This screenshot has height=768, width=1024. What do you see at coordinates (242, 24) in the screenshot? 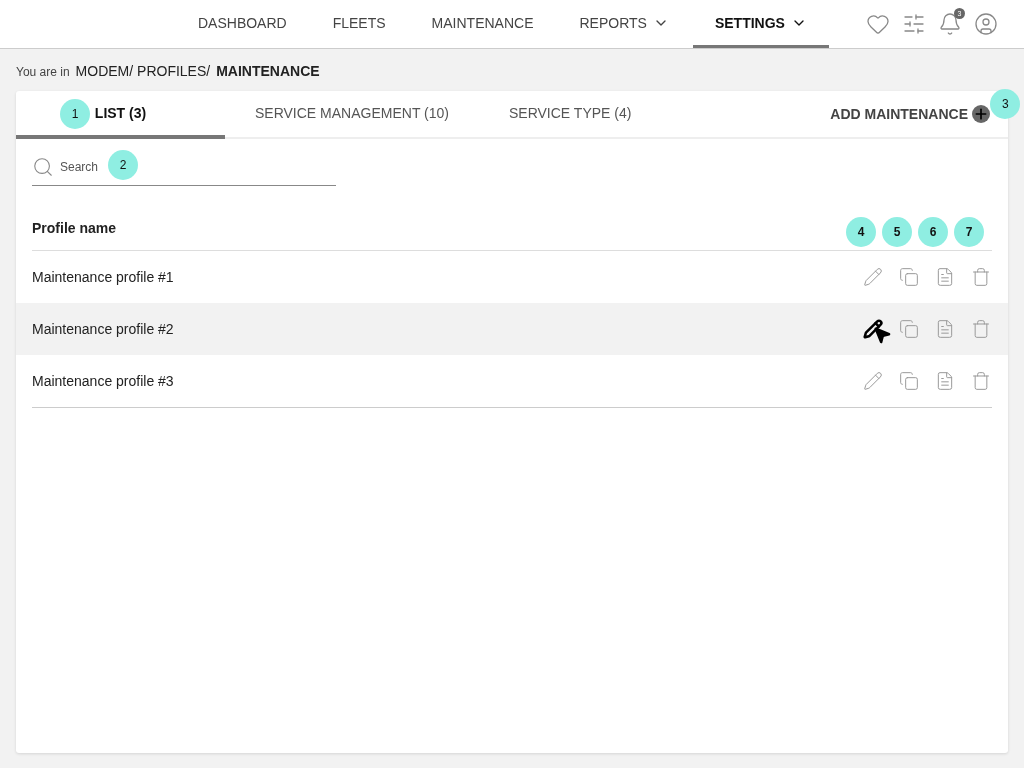
I see `nav-tab: DASHBOARD` at bounding box center [242, 24].